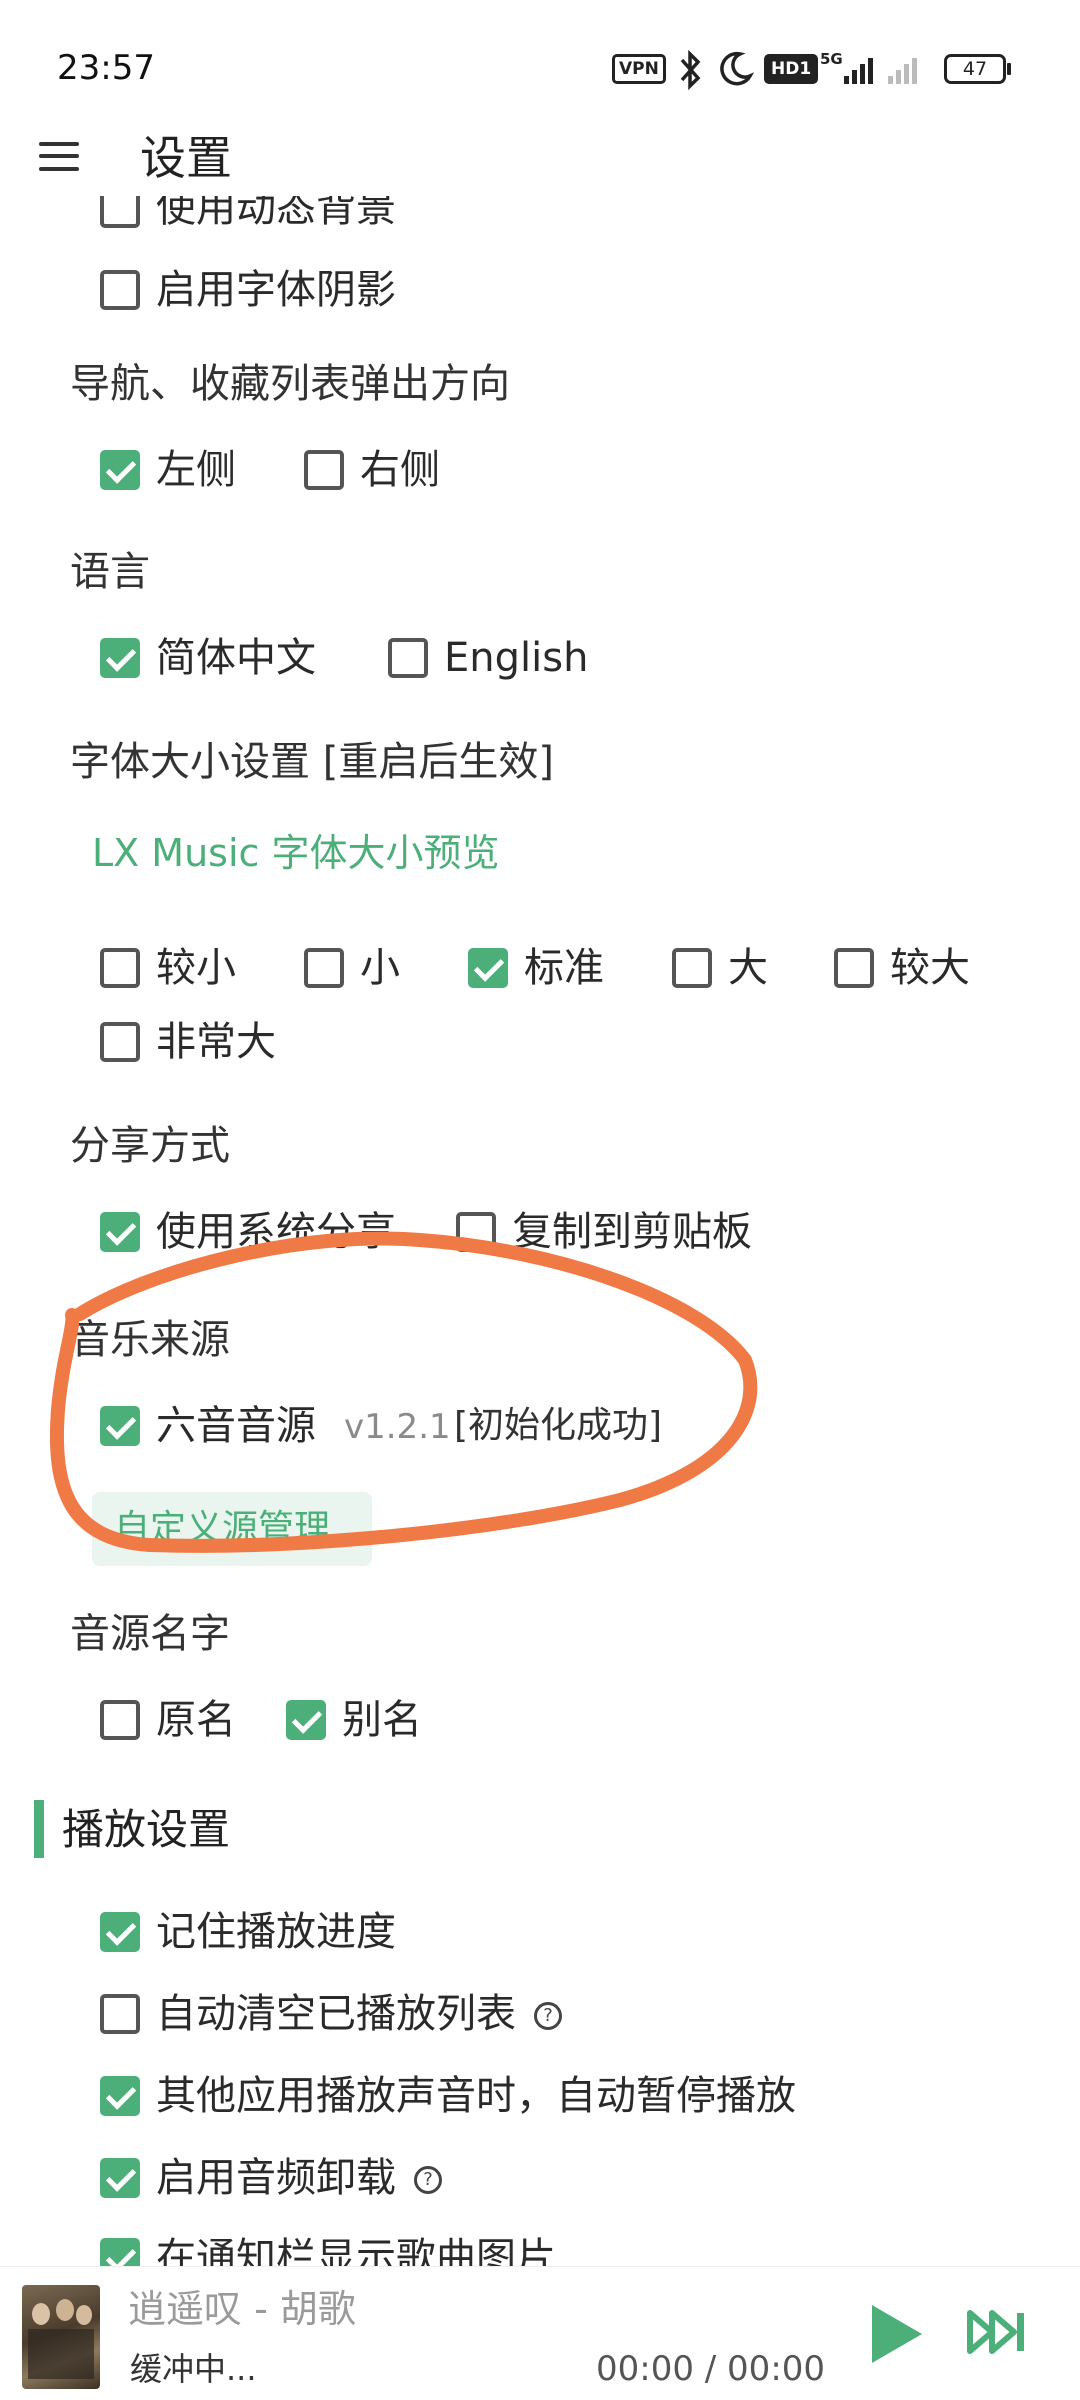 Image resolution: width=1080 pixels, height=2400 pixels. I want to click on source-name-label: 音源名字, so click(150, 1634).